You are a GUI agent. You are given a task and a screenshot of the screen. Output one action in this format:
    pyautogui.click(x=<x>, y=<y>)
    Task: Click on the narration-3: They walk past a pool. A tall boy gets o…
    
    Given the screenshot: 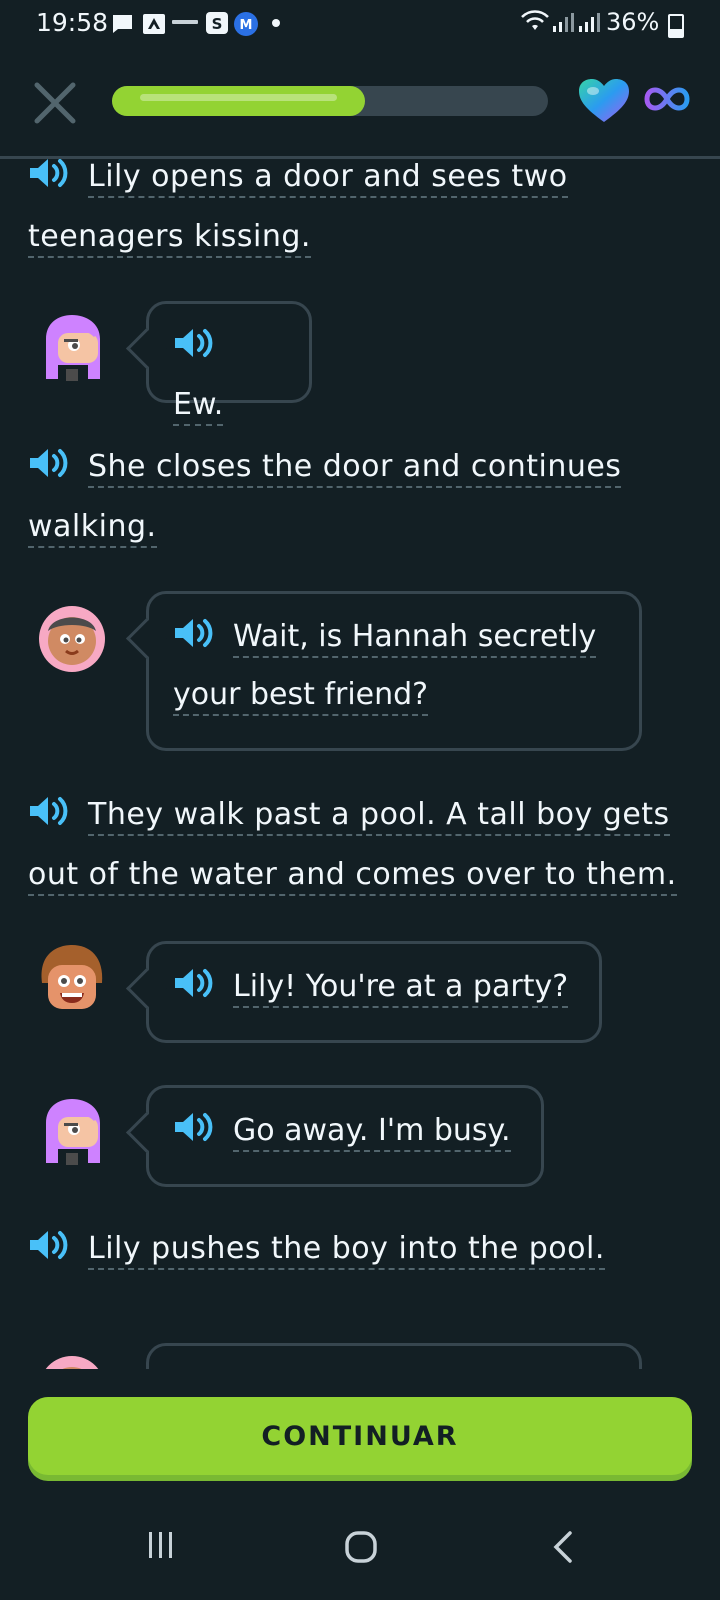 What is the action you would take?
    pyautogui.click(x=352, y=845)
    